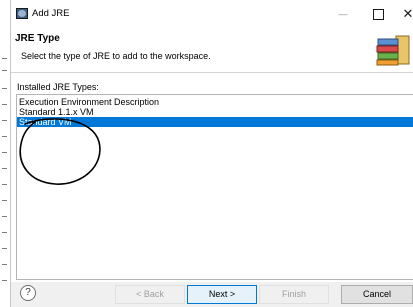  Describe the element at coordinates (28, 293) in the screenshot. I see `help-button: ?` at that location.